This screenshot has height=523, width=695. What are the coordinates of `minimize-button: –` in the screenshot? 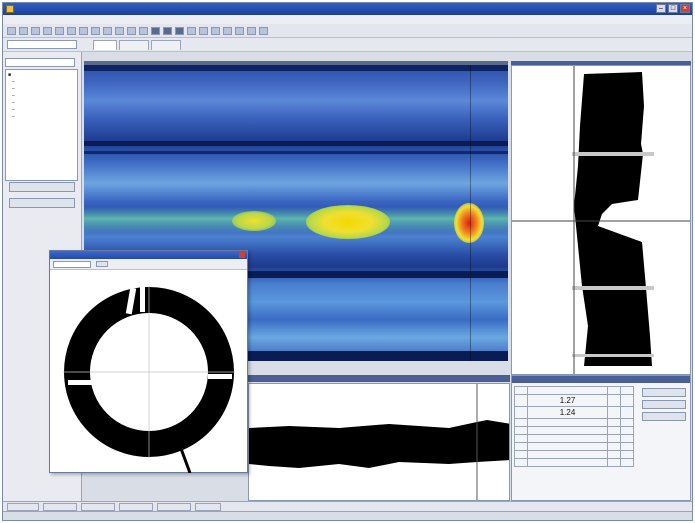 It's located at (661, 8).